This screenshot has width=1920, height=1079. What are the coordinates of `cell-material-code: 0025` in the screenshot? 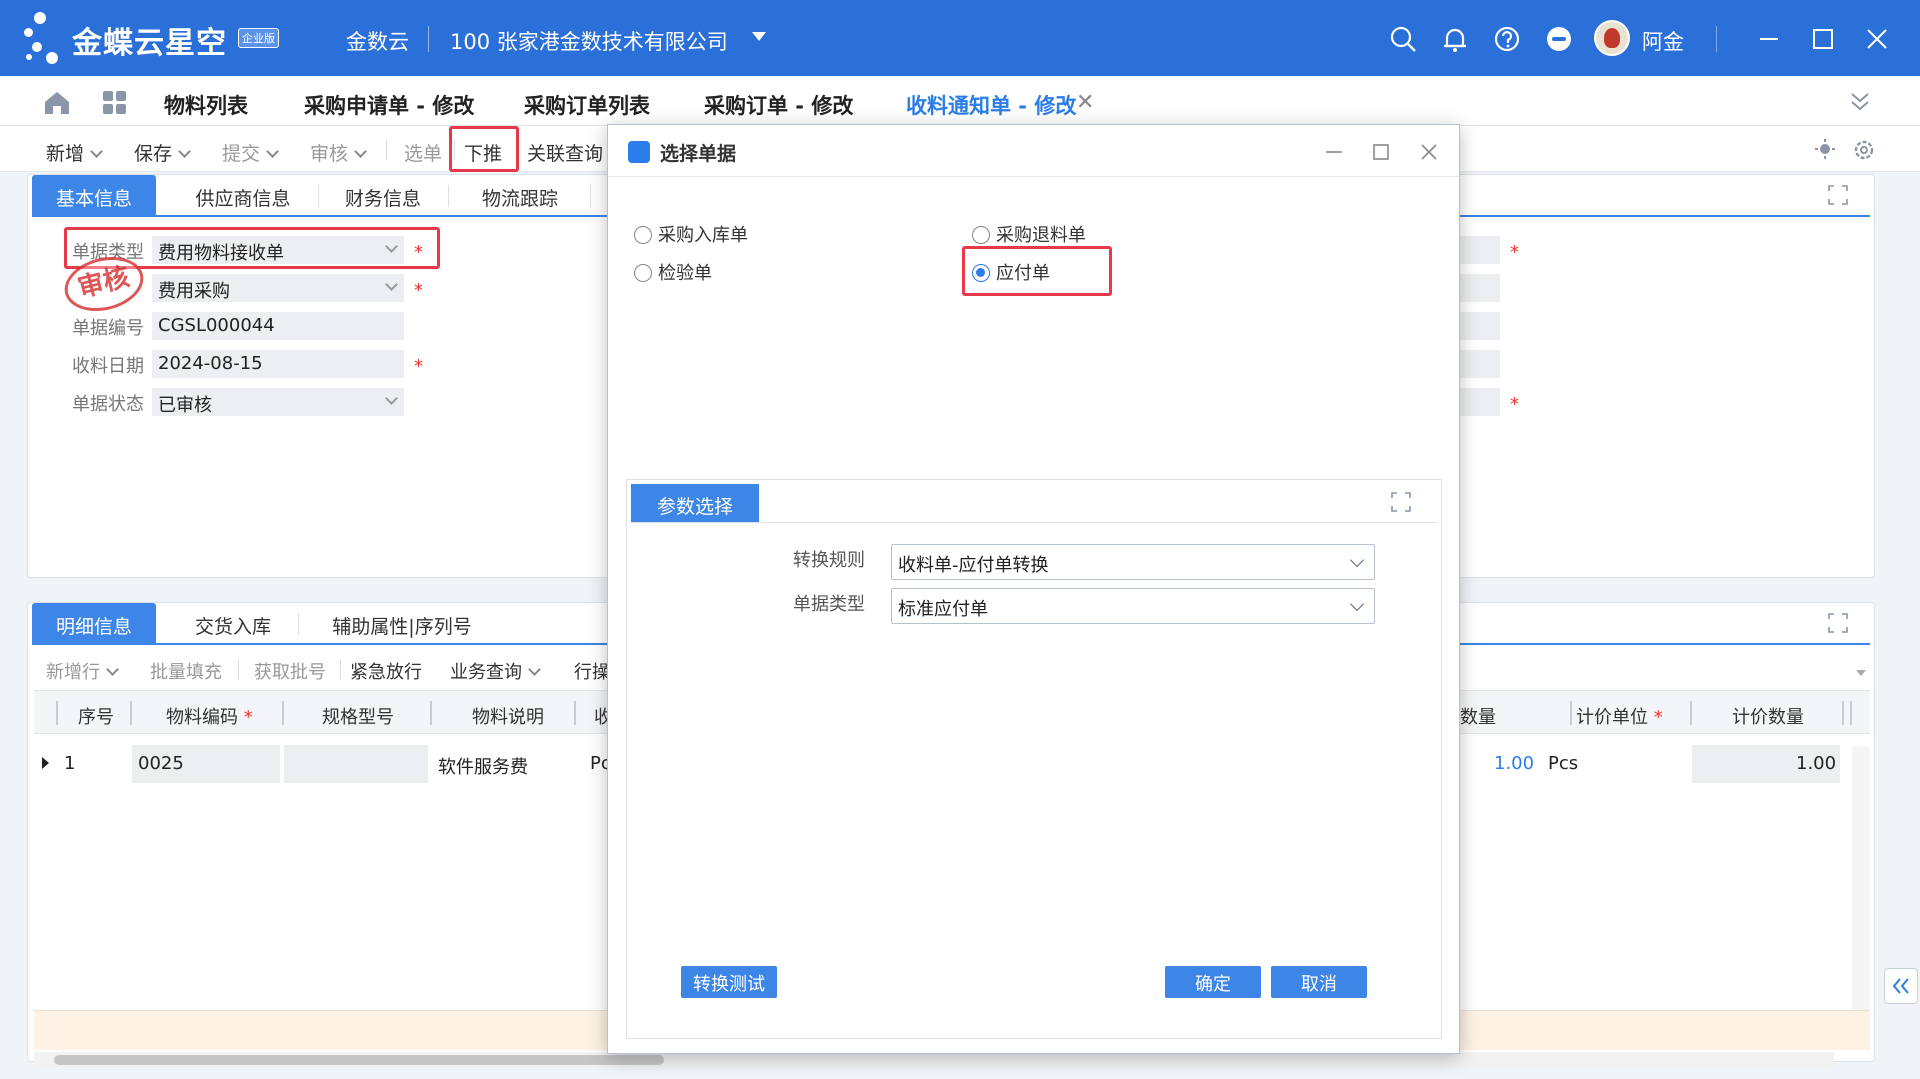 It's located at (161, 763).